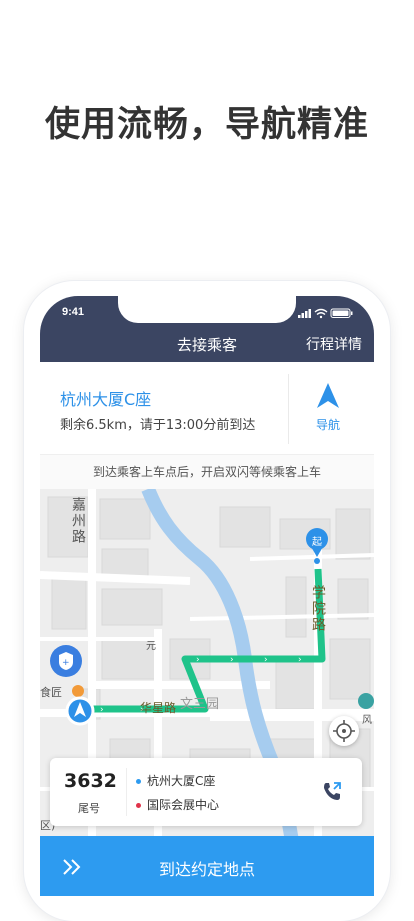  I want to click on pickup-stop: 杭州大厦C座, so click(175, 780).